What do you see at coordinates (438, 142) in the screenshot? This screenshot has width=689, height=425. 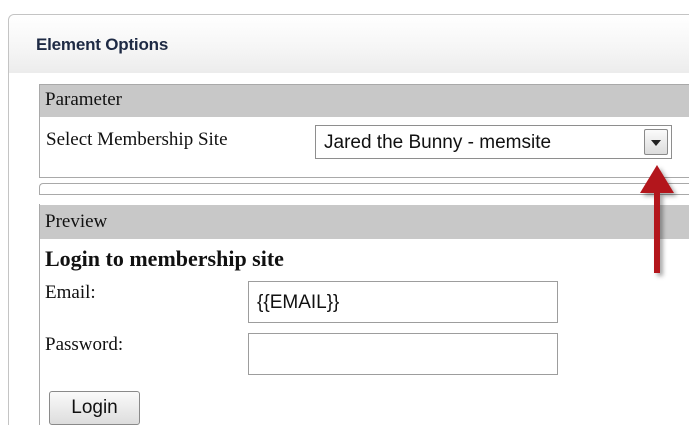 I see `membership-site-select-value: Jared the Bunny - memsite` at bounding box center [438, 142].